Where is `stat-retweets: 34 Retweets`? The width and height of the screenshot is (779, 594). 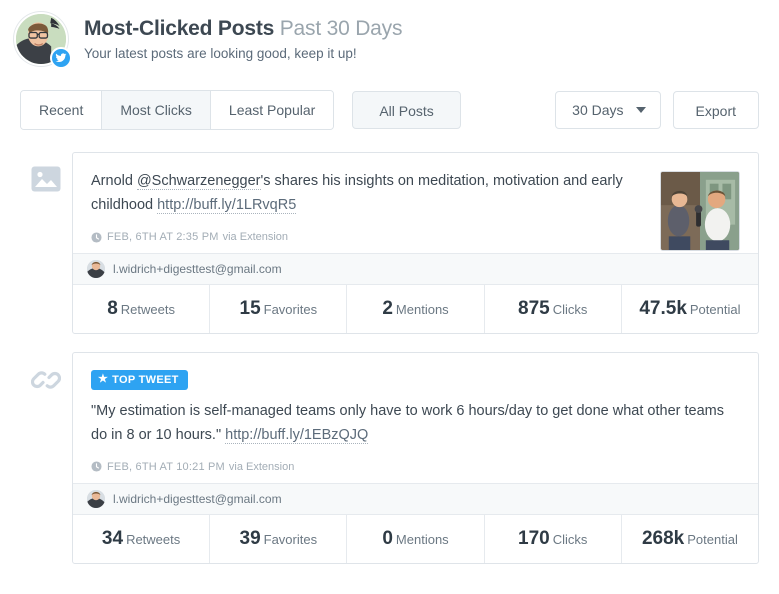
stat-retweets: 34 Retweets is located at coordinates (142, 538).